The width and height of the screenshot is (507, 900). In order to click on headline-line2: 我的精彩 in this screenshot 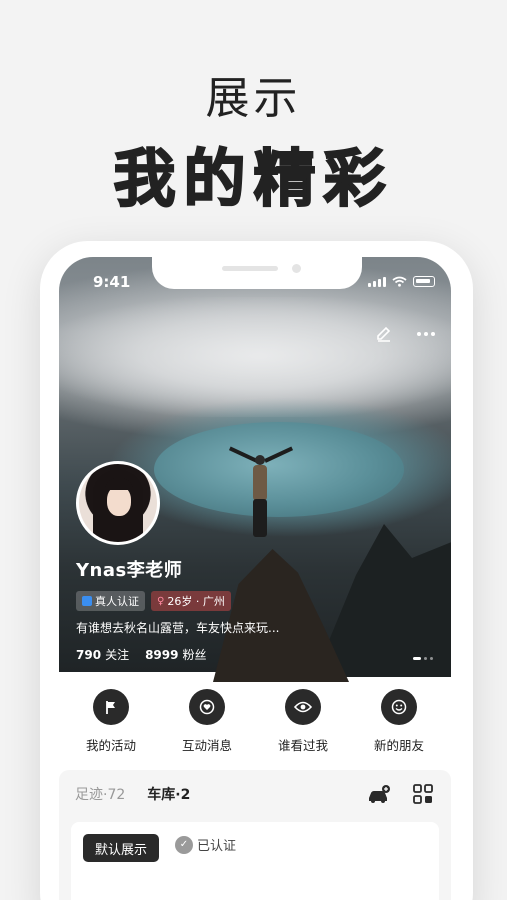, I will do `click(253, 178)`.